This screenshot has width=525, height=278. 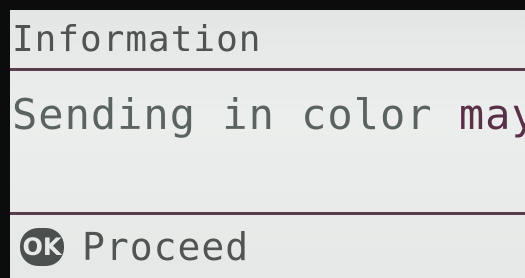 What do you see at coordinates (42, 247) in the screenshot?
I see `ok-button-icon: OK` at bounding box center [42, 247].